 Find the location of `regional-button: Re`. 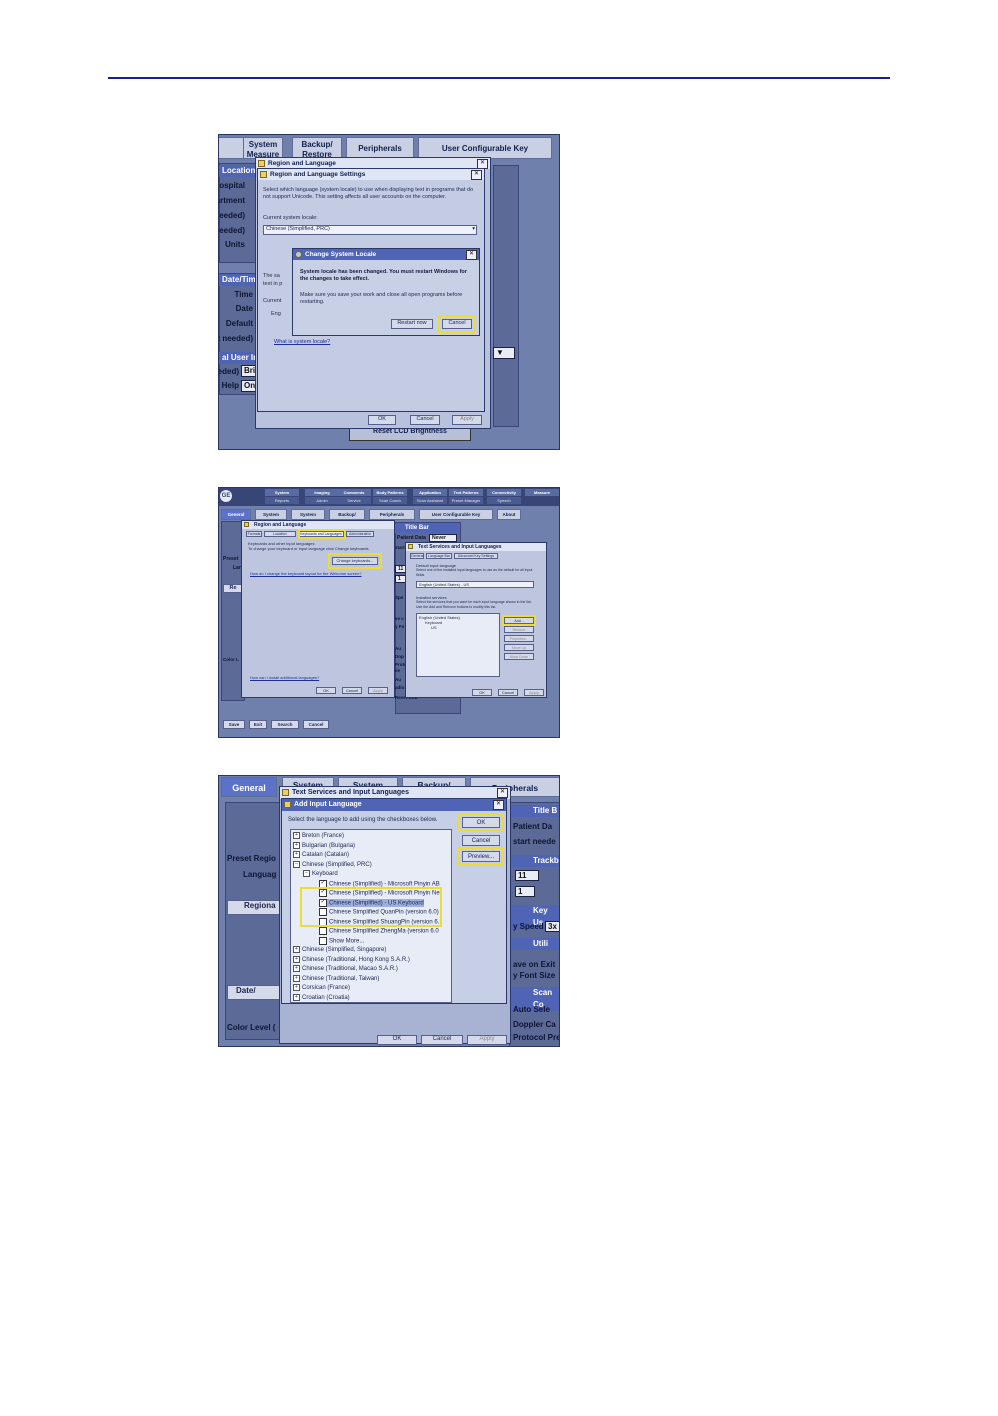

regional-button: Re is located at coordinates (233, 588).